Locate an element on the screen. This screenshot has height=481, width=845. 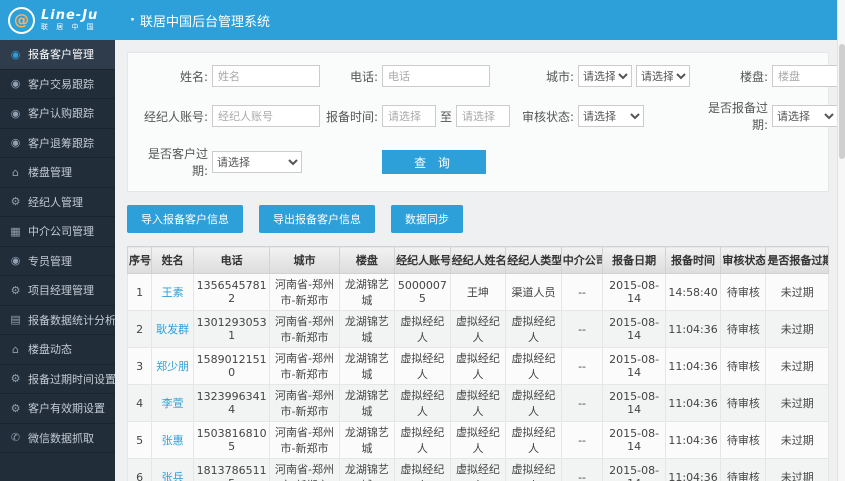
sidebar-item: ◉ 客户退筹跟踪 is located at coordinates (57, 143).